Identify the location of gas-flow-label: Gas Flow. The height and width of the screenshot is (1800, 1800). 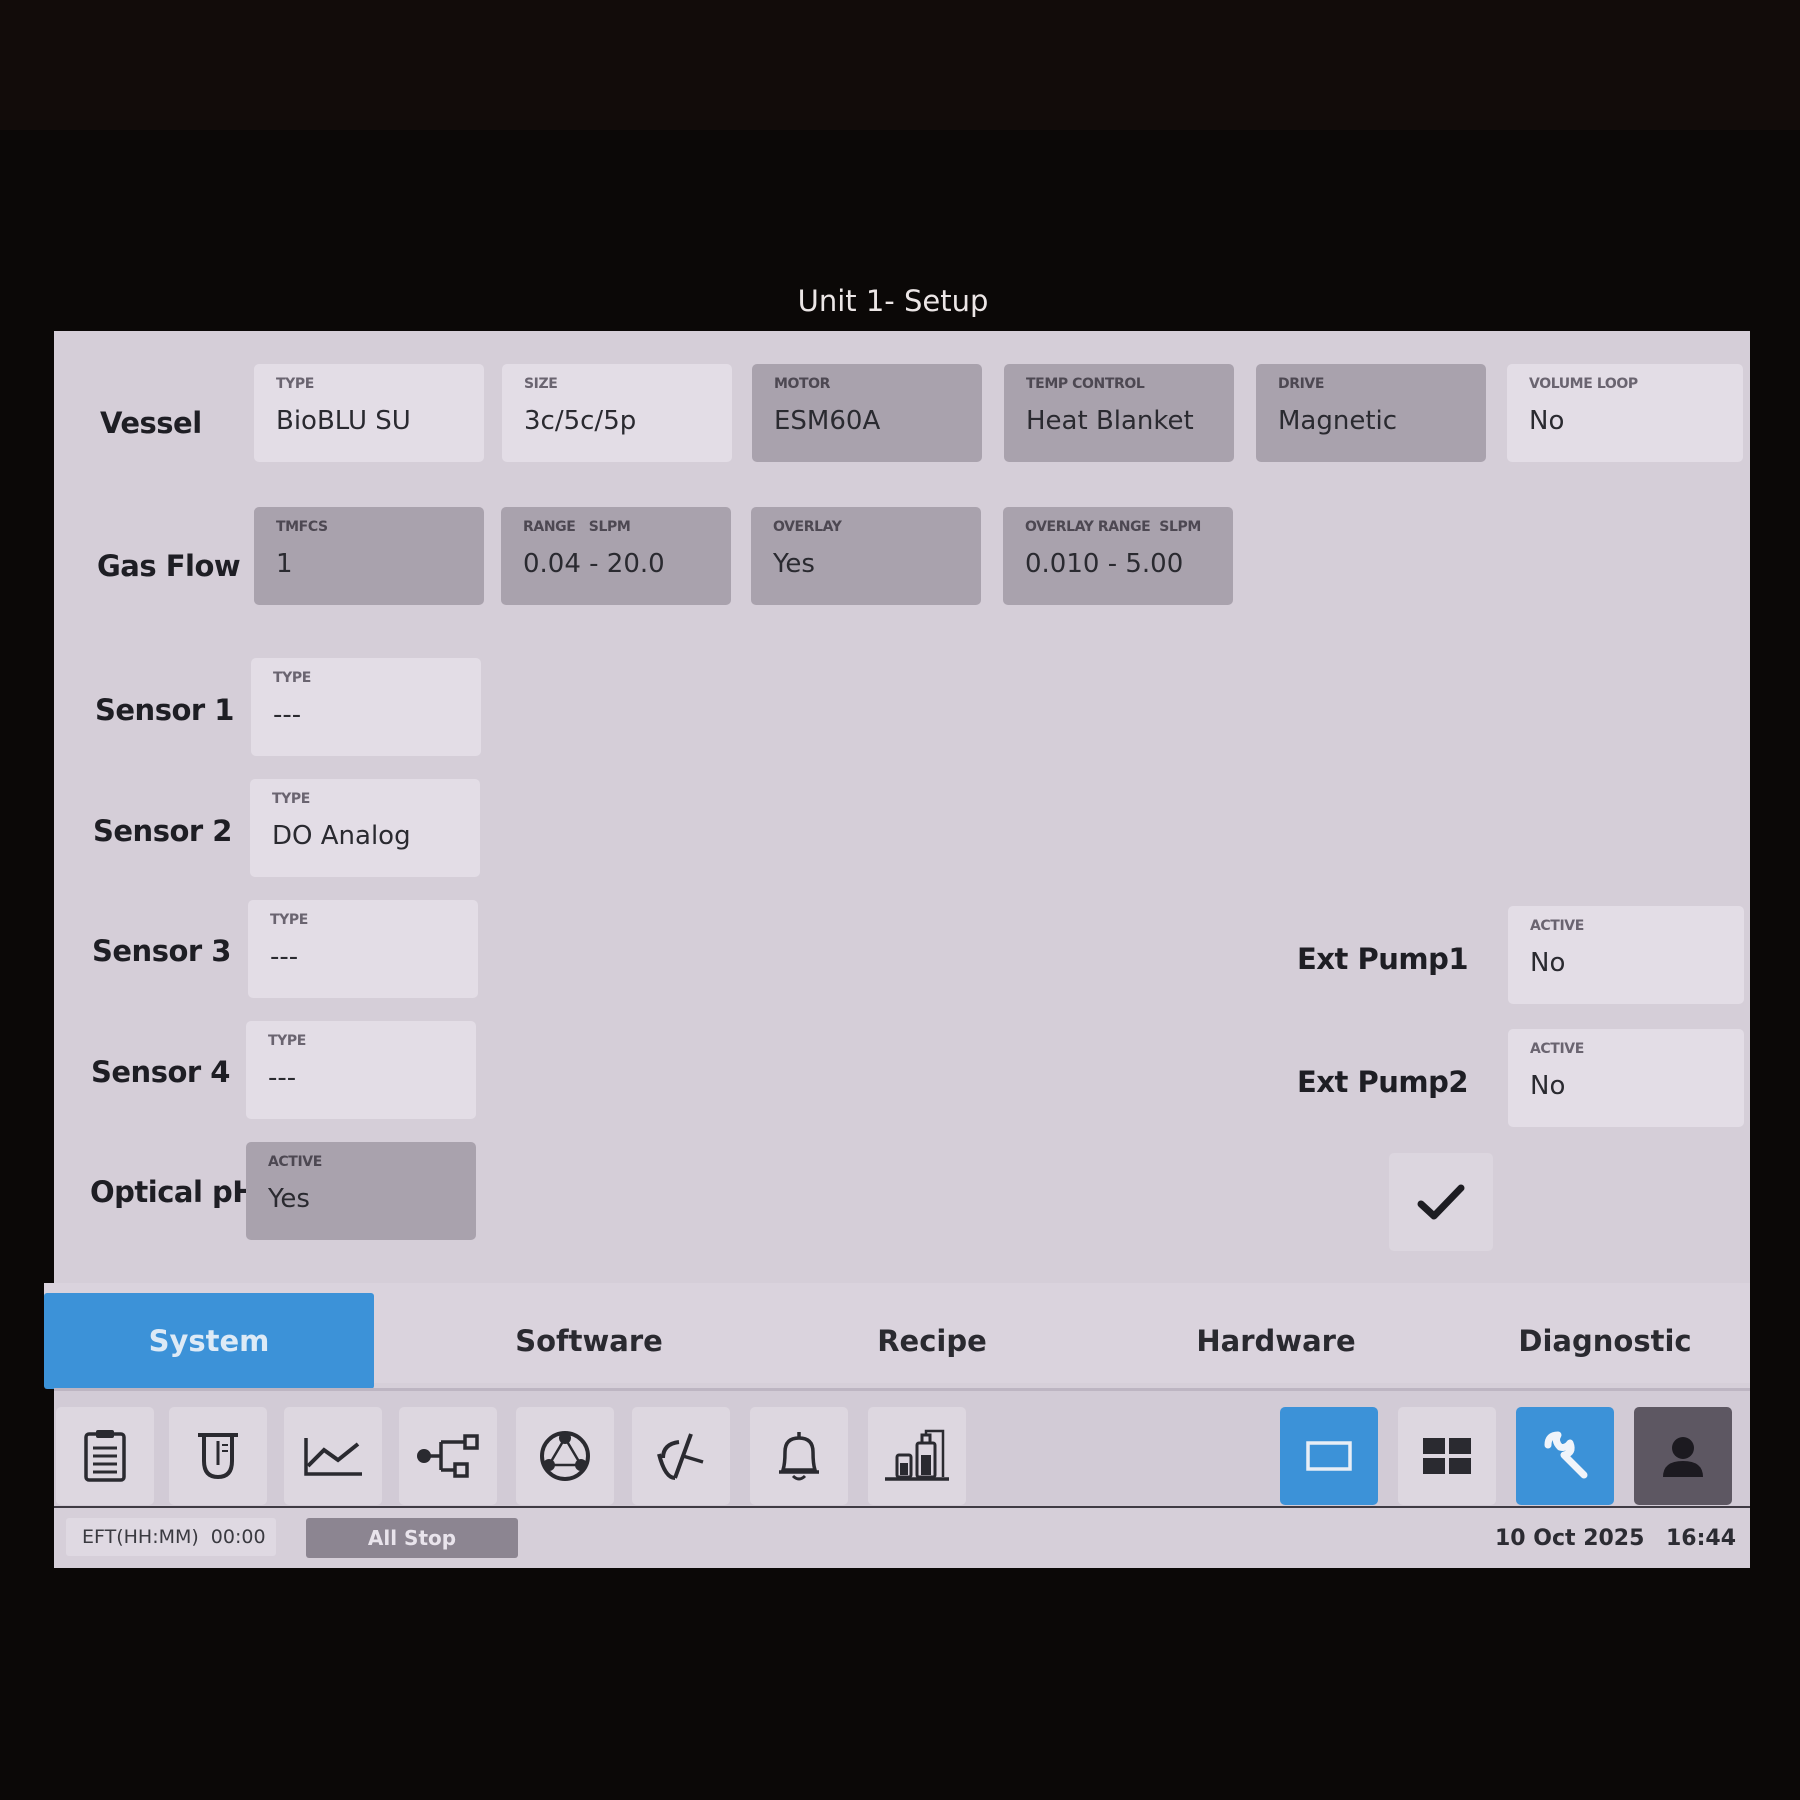
(169, 566).